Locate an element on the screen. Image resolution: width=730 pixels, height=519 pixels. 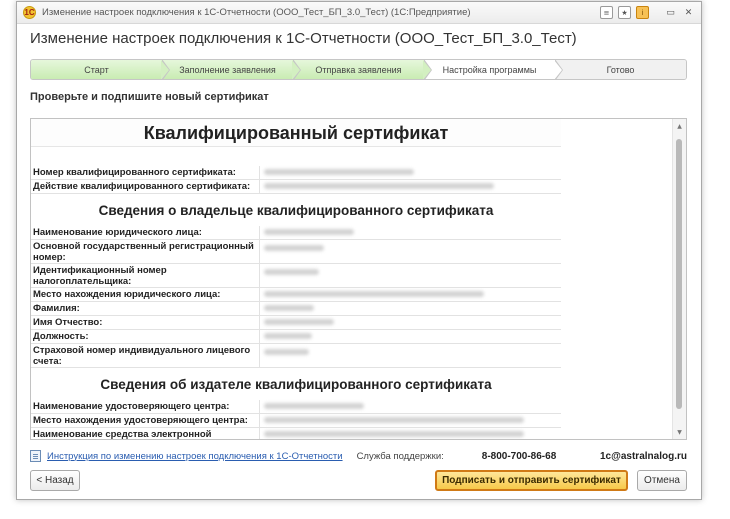
step-label: Готово is located at coordinates (620, 69).